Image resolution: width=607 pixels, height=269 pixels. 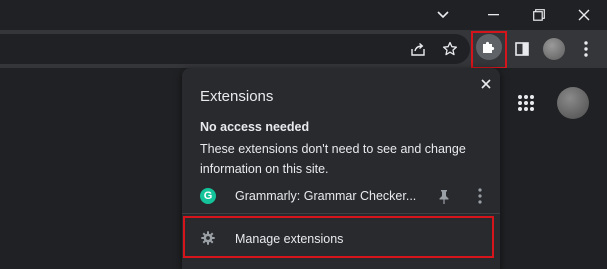 What do you see at coordinates (526, 103) in the screenshot?
I see `apps-grid-icon` at bounding box center [526, 103].